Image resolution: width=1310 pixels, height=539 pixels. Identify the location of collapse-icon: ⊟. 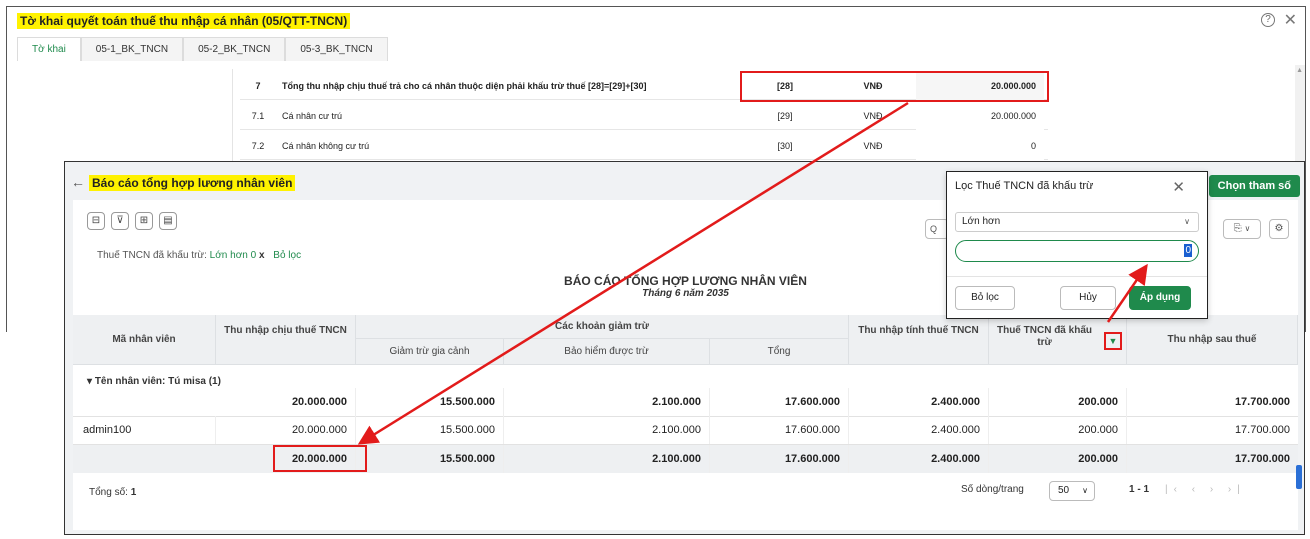
(96, 221).